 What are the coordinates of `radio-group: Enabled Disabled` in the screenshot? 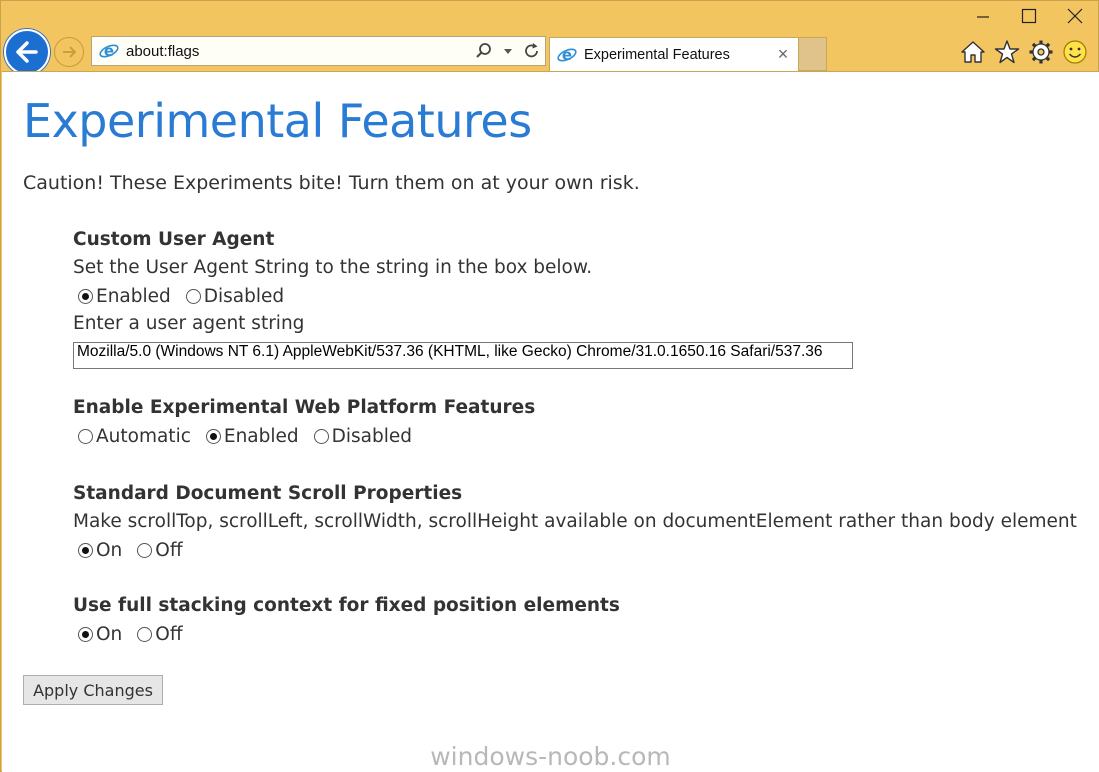 It's located at (463, 296).